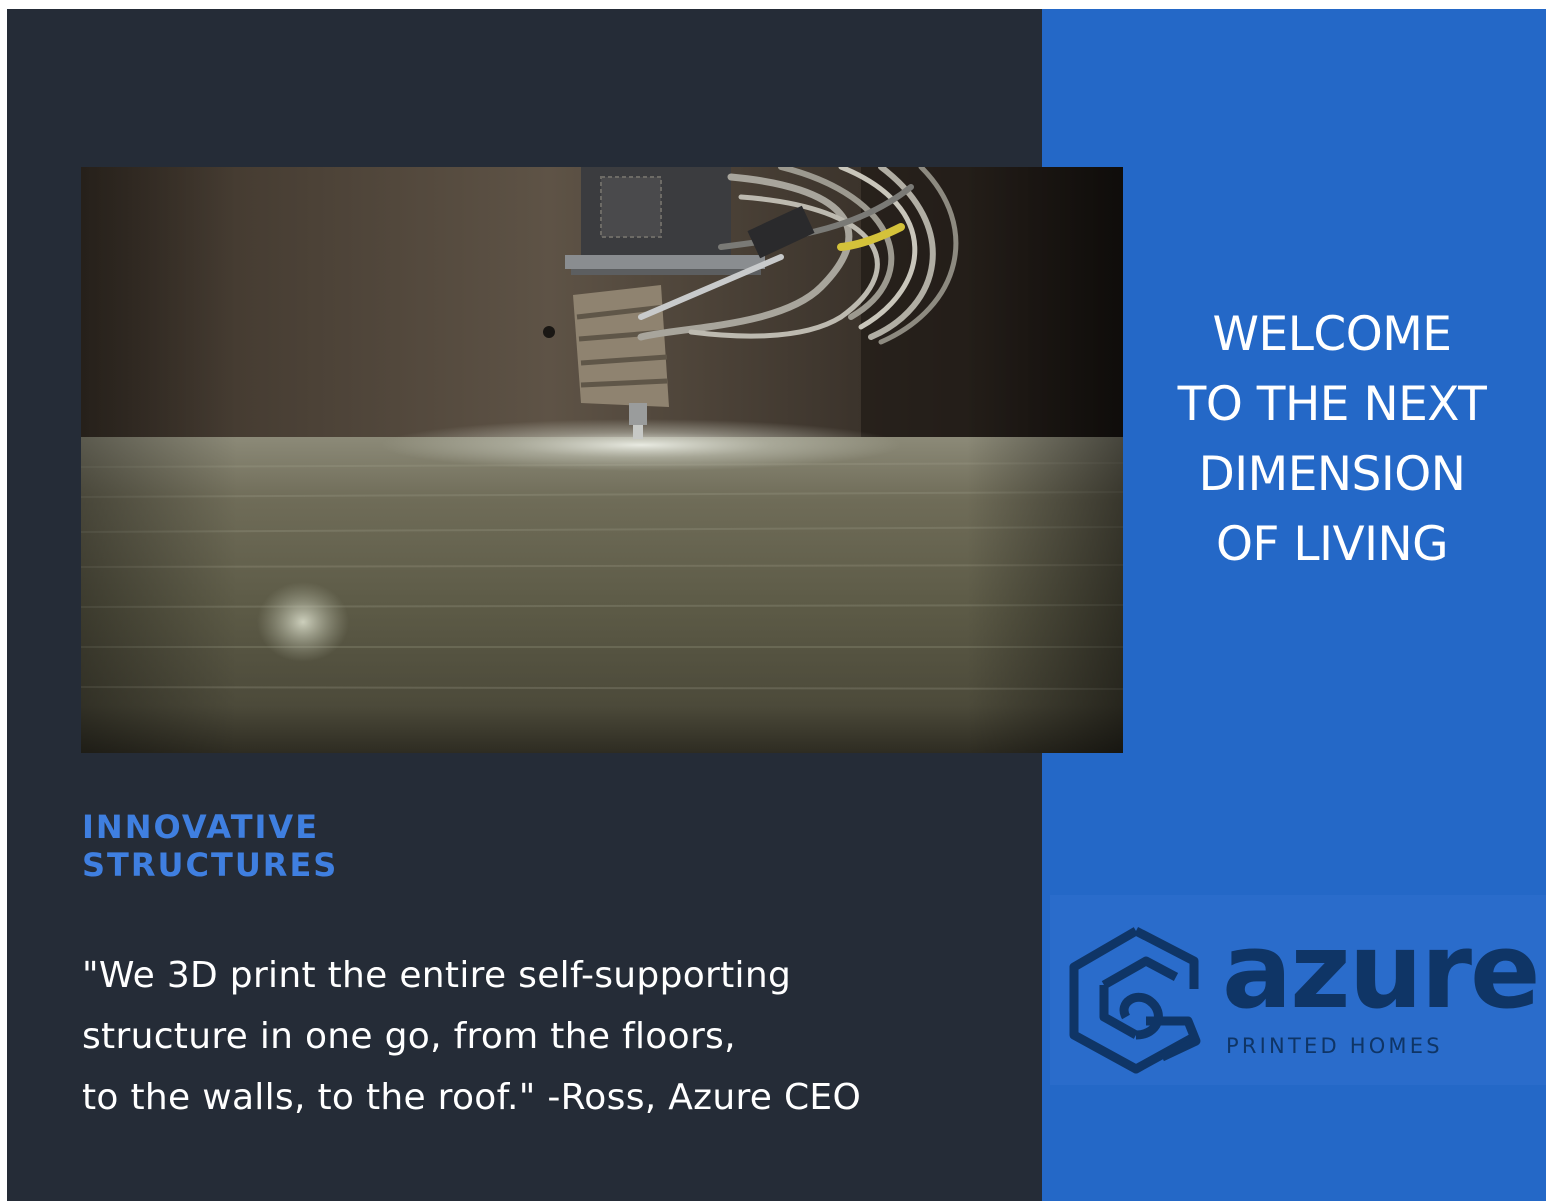 The height and width of the screenshot is (1201, 1546). Describe the element at coordinates (1381, 971) in the screenshot. I see `azure-wordmark: azure` at that location.